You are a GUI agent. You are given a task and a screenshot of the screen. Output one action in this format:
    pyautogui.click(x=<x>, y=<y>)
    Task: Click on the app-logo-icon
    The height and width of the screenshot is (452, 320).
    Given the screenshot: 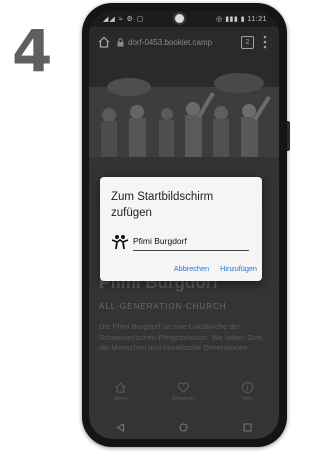 What is the action you would take?
    pyautogui.click(x=120, y=242)
    